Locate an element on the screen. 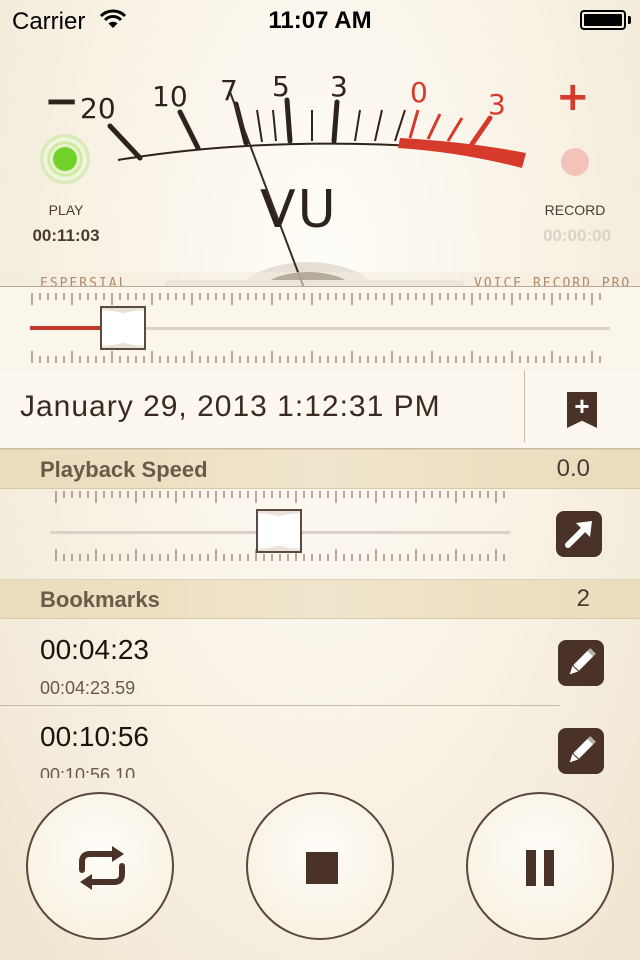 Image resolution: width=640 pixels, height=960 pixels. add-bookmark-button: + is located at coordinates (590, 409).